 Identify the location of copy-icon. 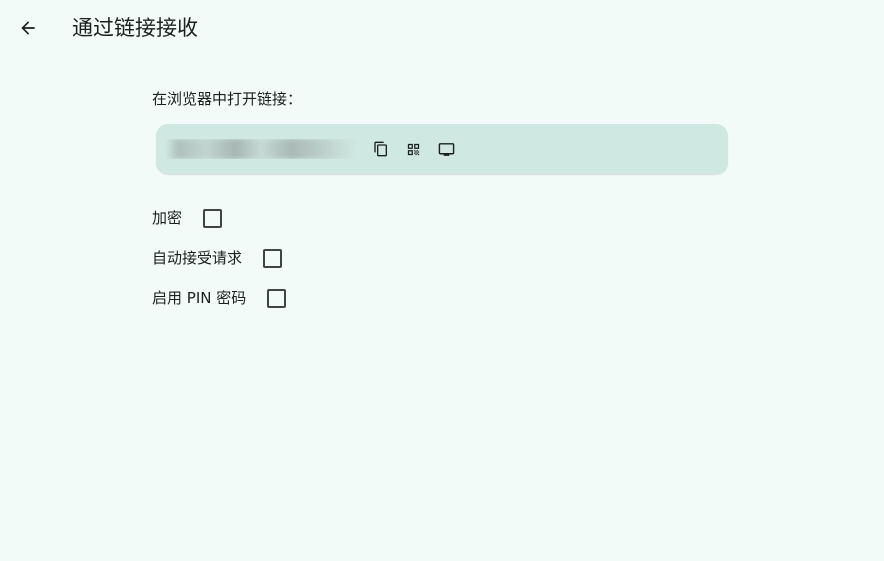
(380, 149).